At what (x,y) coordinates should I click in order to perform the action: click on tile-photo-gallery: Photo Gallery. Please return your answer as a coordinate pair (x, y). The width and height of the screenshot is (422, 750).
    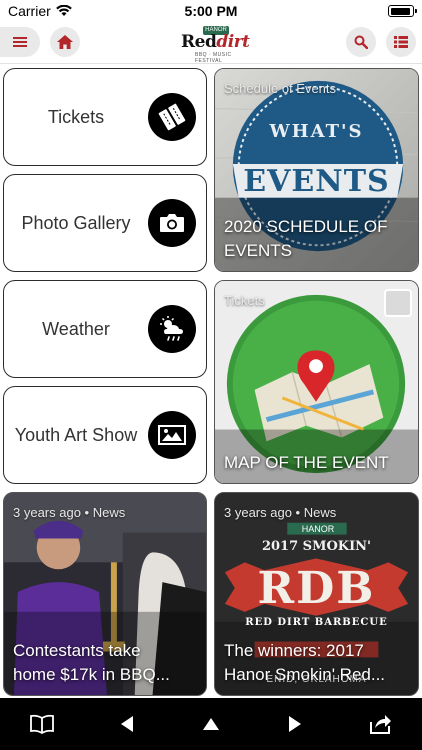
    Looking at the image, I should click on (105, 223).